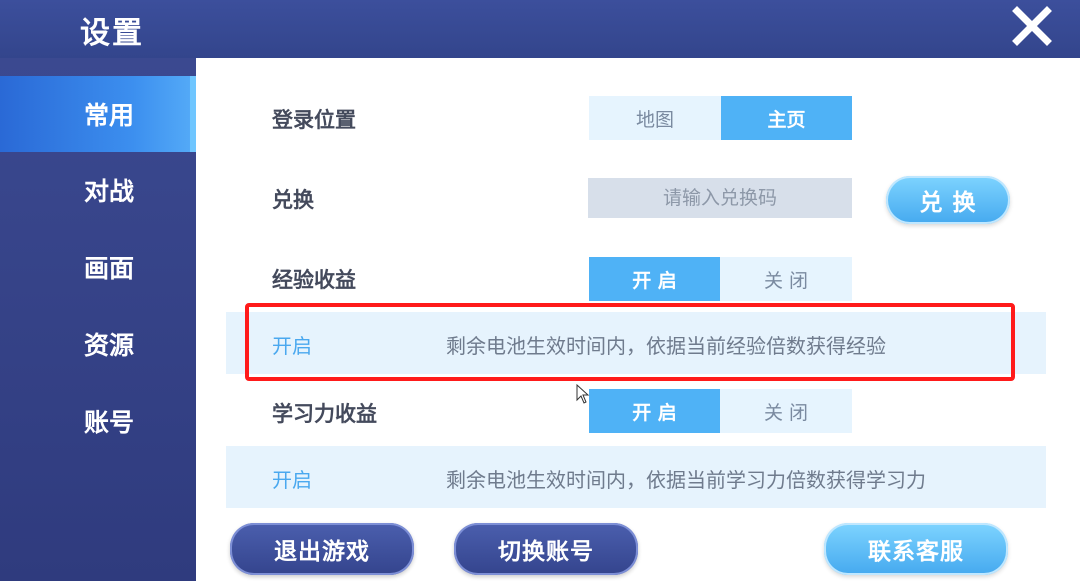 Image resolution: width=1080 pixels, height=581 pixels. I want to click on redeem-label: 兑换, so click(293, 200).